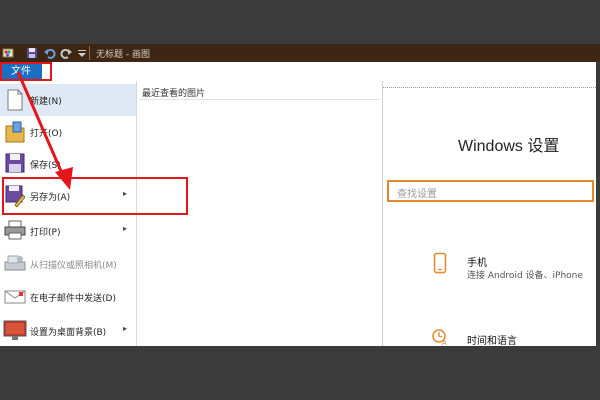 The width and height of the screenshot is (600, 400). Describe the element at coordinates (45, 233) in the screenshot. I see `menu-item-label: 打印(P)` at that location.